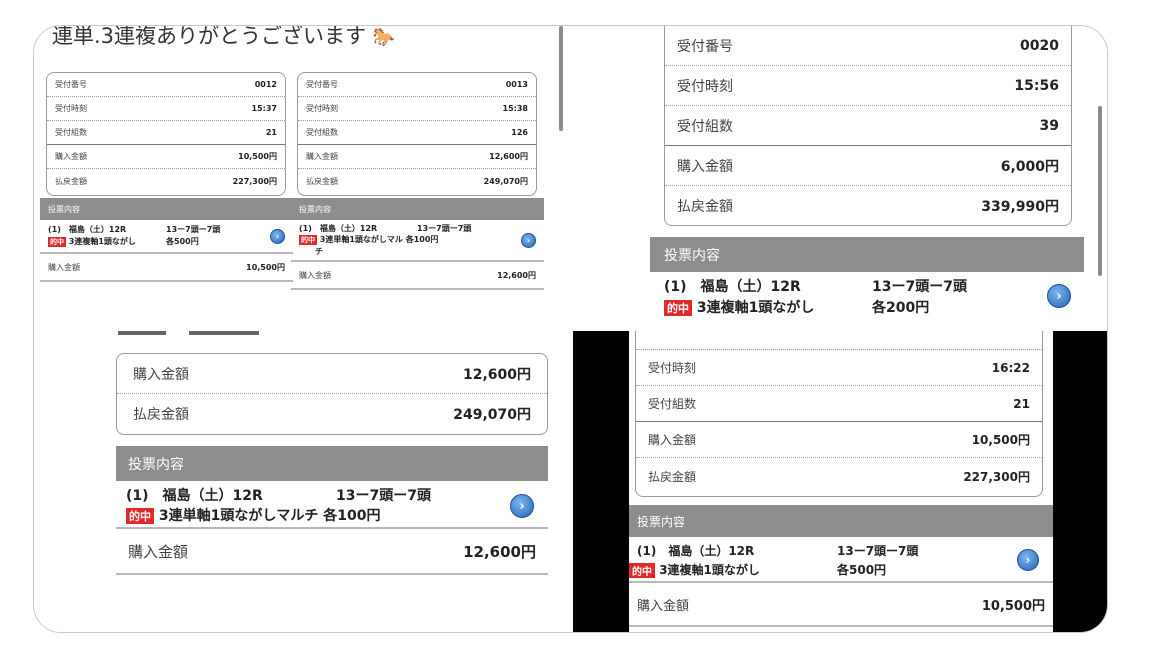 The width and height of the screenshot is (1158, 663). Describe the element at coordinates (839, 368) in the screenshot. I see `row-receipt-time: 受付時刻 16:22` at that location.